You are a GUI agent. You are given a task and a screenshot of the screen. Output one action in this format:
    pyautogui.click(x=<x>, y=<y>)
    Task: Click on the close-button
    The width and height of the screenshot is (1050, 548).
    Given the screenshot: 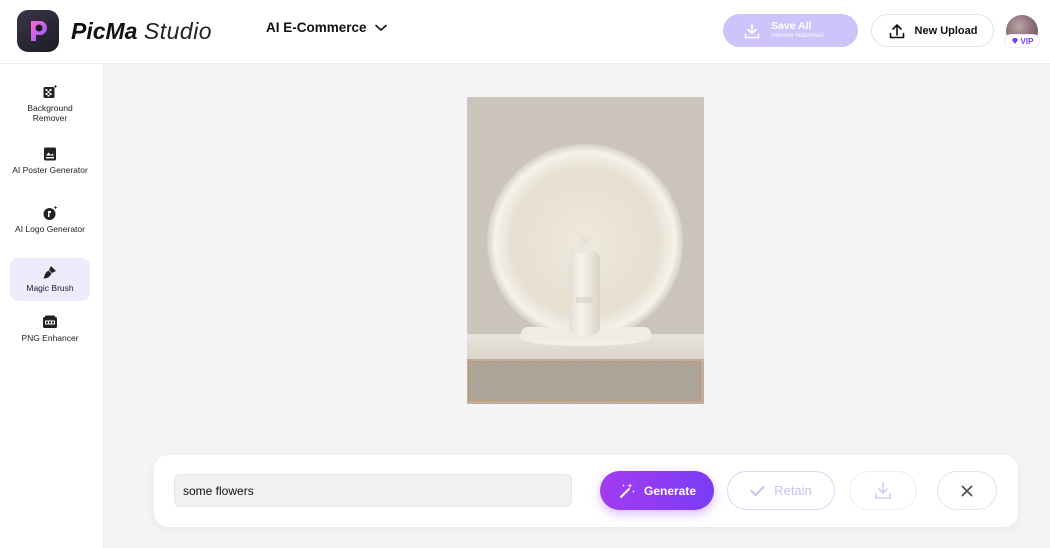 What is the action you would take?
    pyautogui.click(x=967, y=490)
    